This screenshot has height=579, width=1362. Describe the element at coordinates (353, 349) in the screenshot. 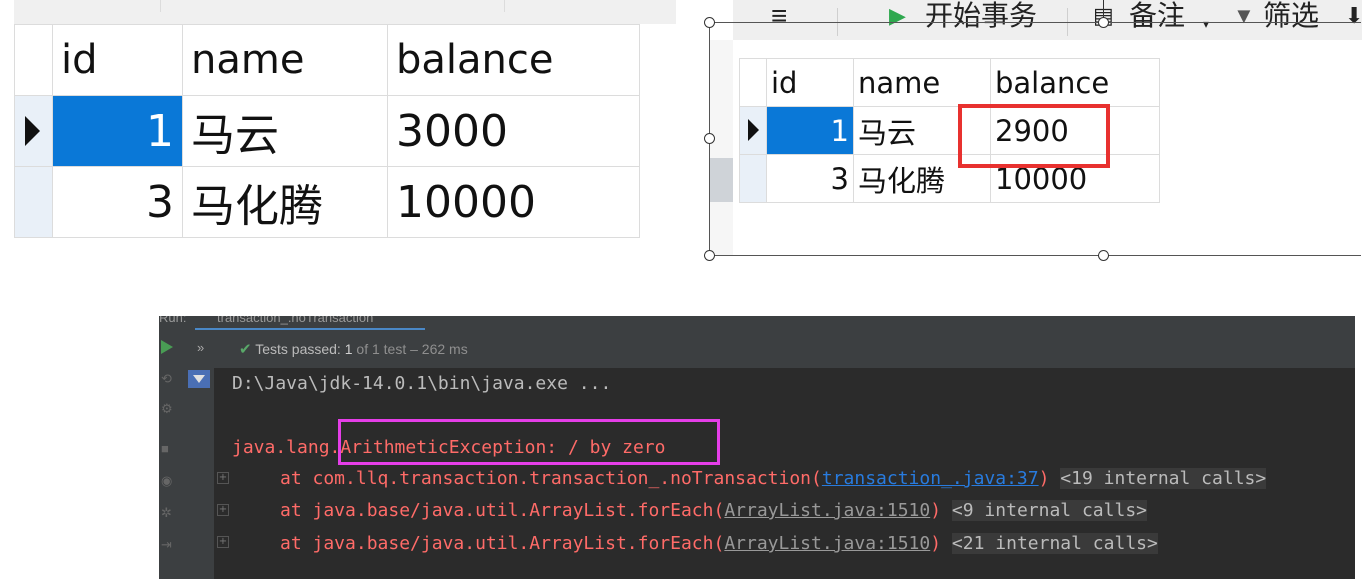

I see `test-status: ✔ Tests passed: 1 of 1 test – 262 ms` at that location.